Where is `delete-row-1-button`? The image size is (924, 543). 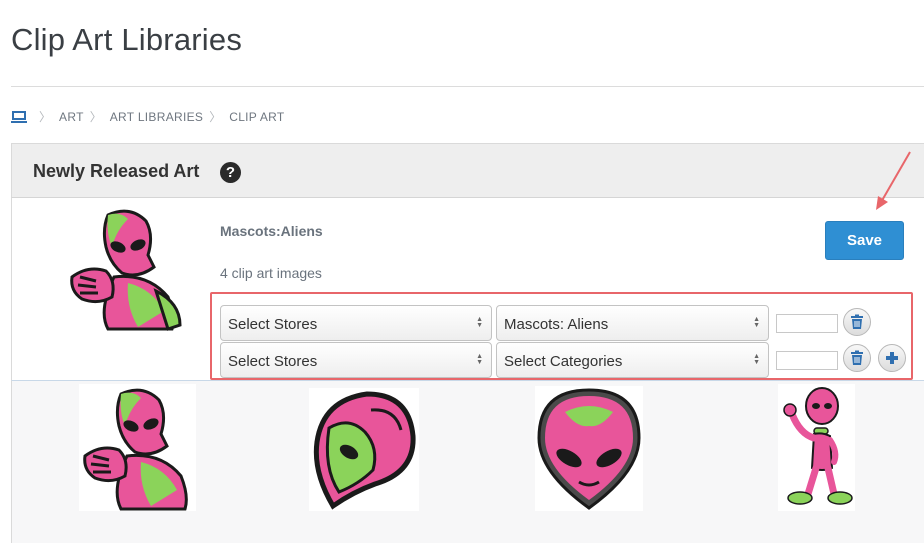 delete-row-1-button is located at coordinates (857, 322).